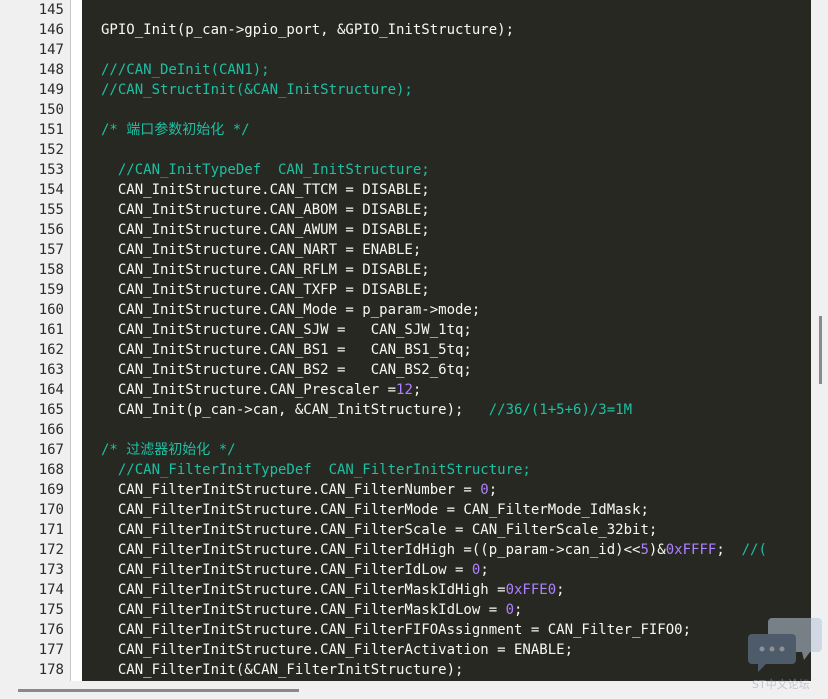 The height and width of the screenshot is (699, 828). I want to click on code-text: CAN_InitStructure.CAN_TTCM = DISABLE;, so click(265, 190).